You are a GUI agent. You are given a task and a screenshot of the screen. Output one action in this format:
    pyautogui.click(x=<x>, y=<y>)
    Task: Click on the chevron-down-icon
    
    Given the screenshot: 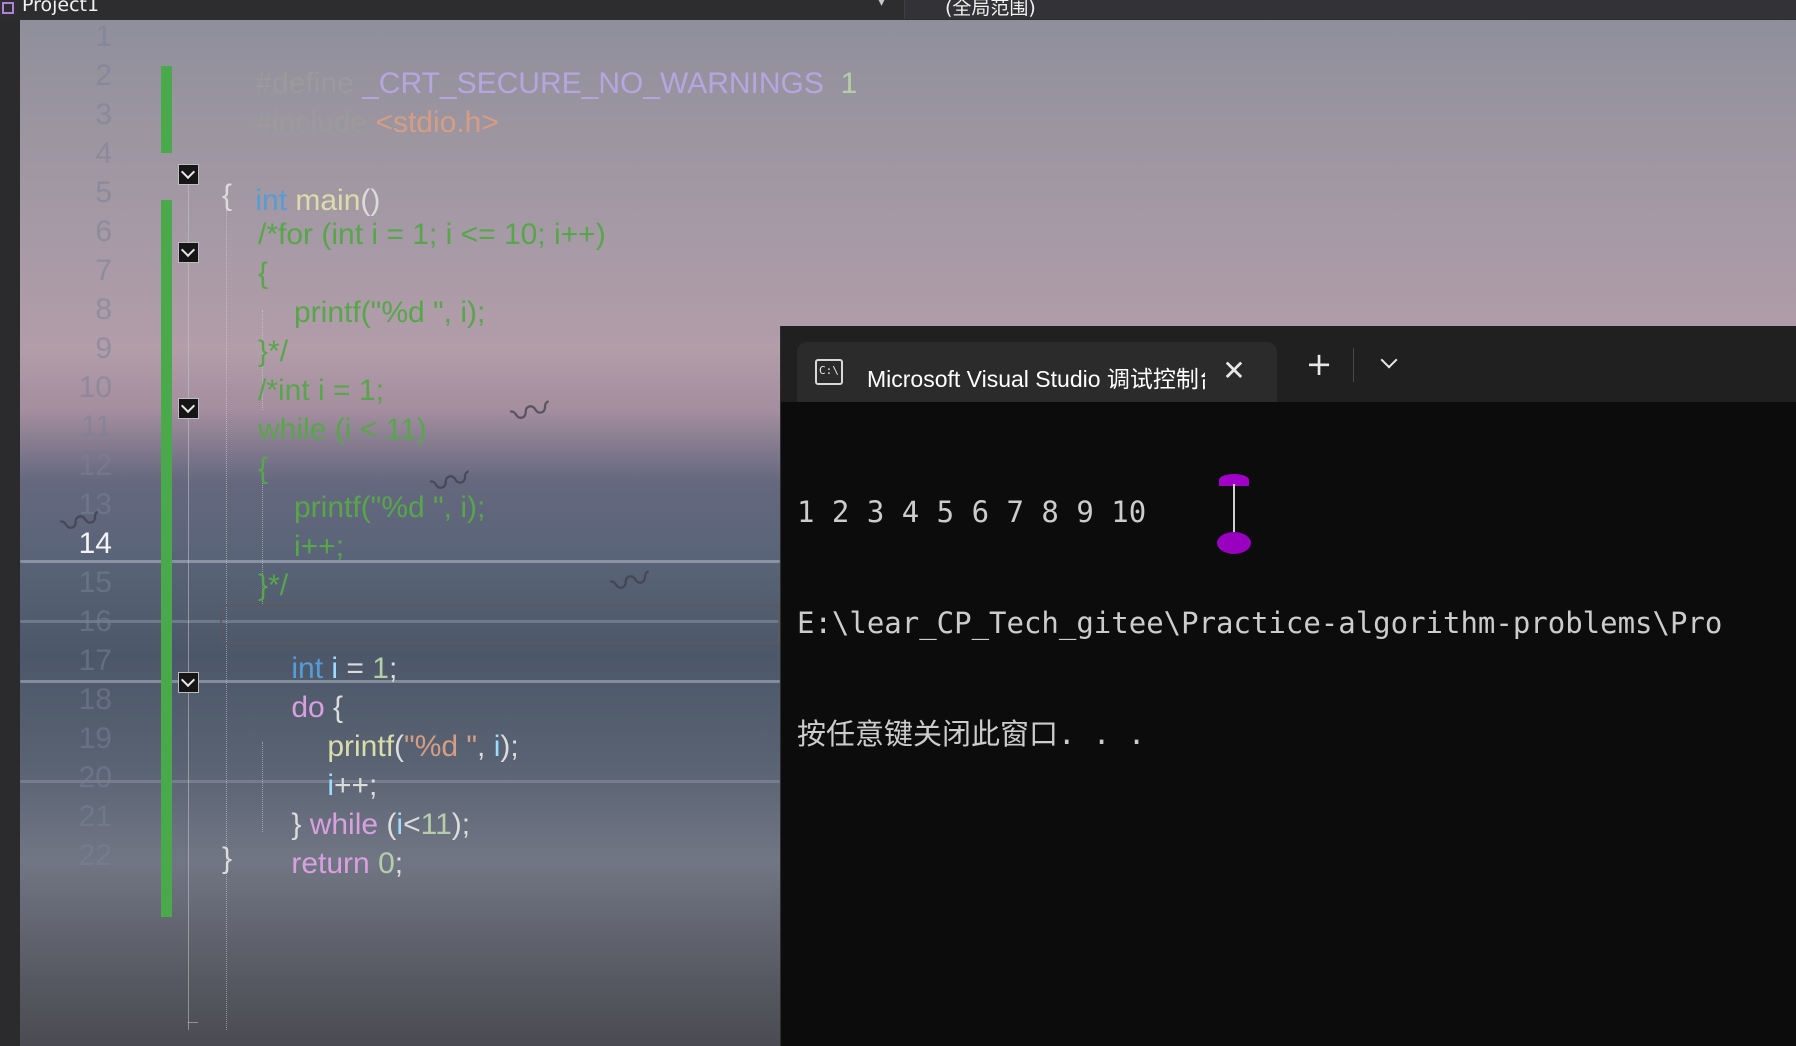 What is the action you would take?
    pyautogui.click(x=1389, y=364)
    